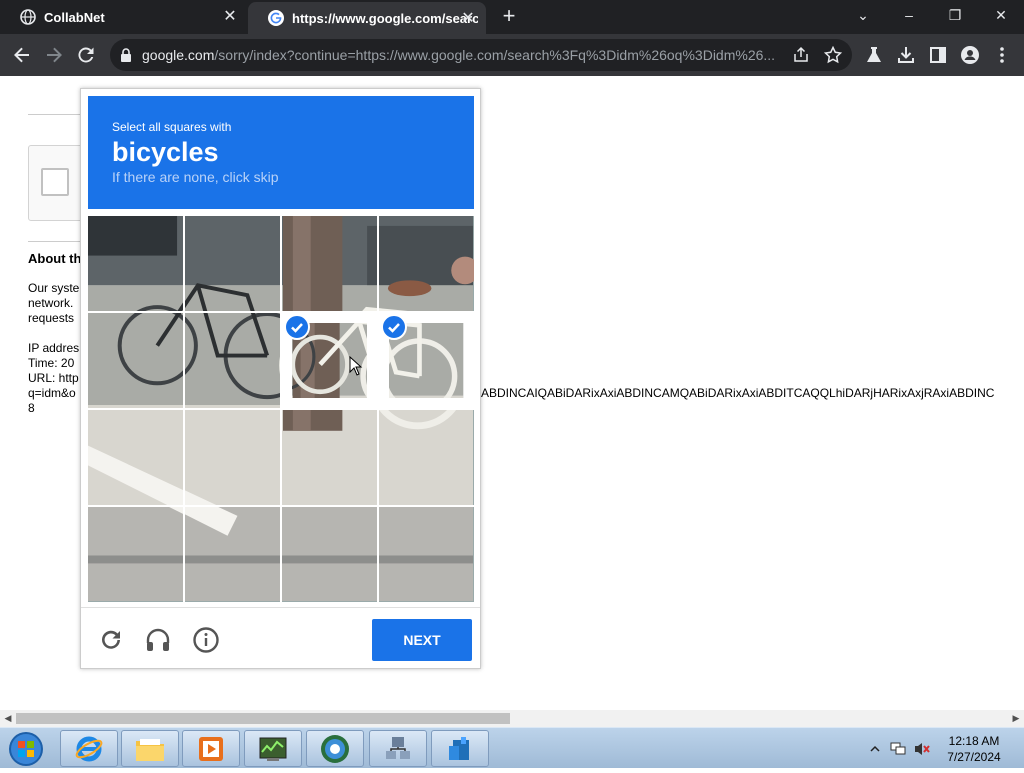  I want to click on tray-network, so click(898, 748).